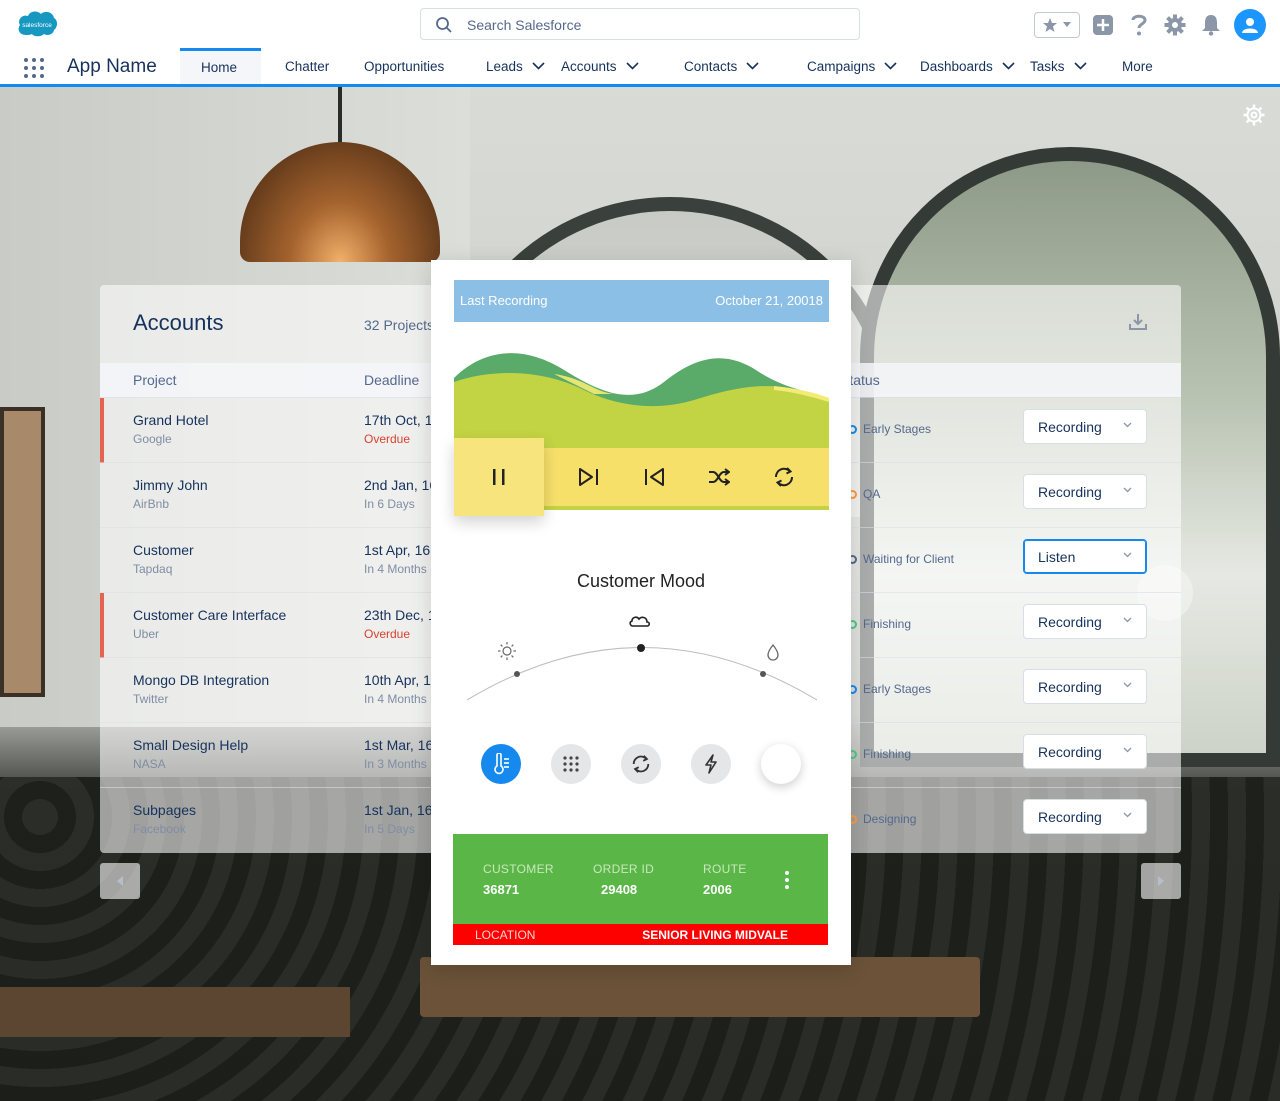 Image resolution: width=1280 pixels, height=1101 pixels. I want to click on tab-more: More, so click(1141, 66).